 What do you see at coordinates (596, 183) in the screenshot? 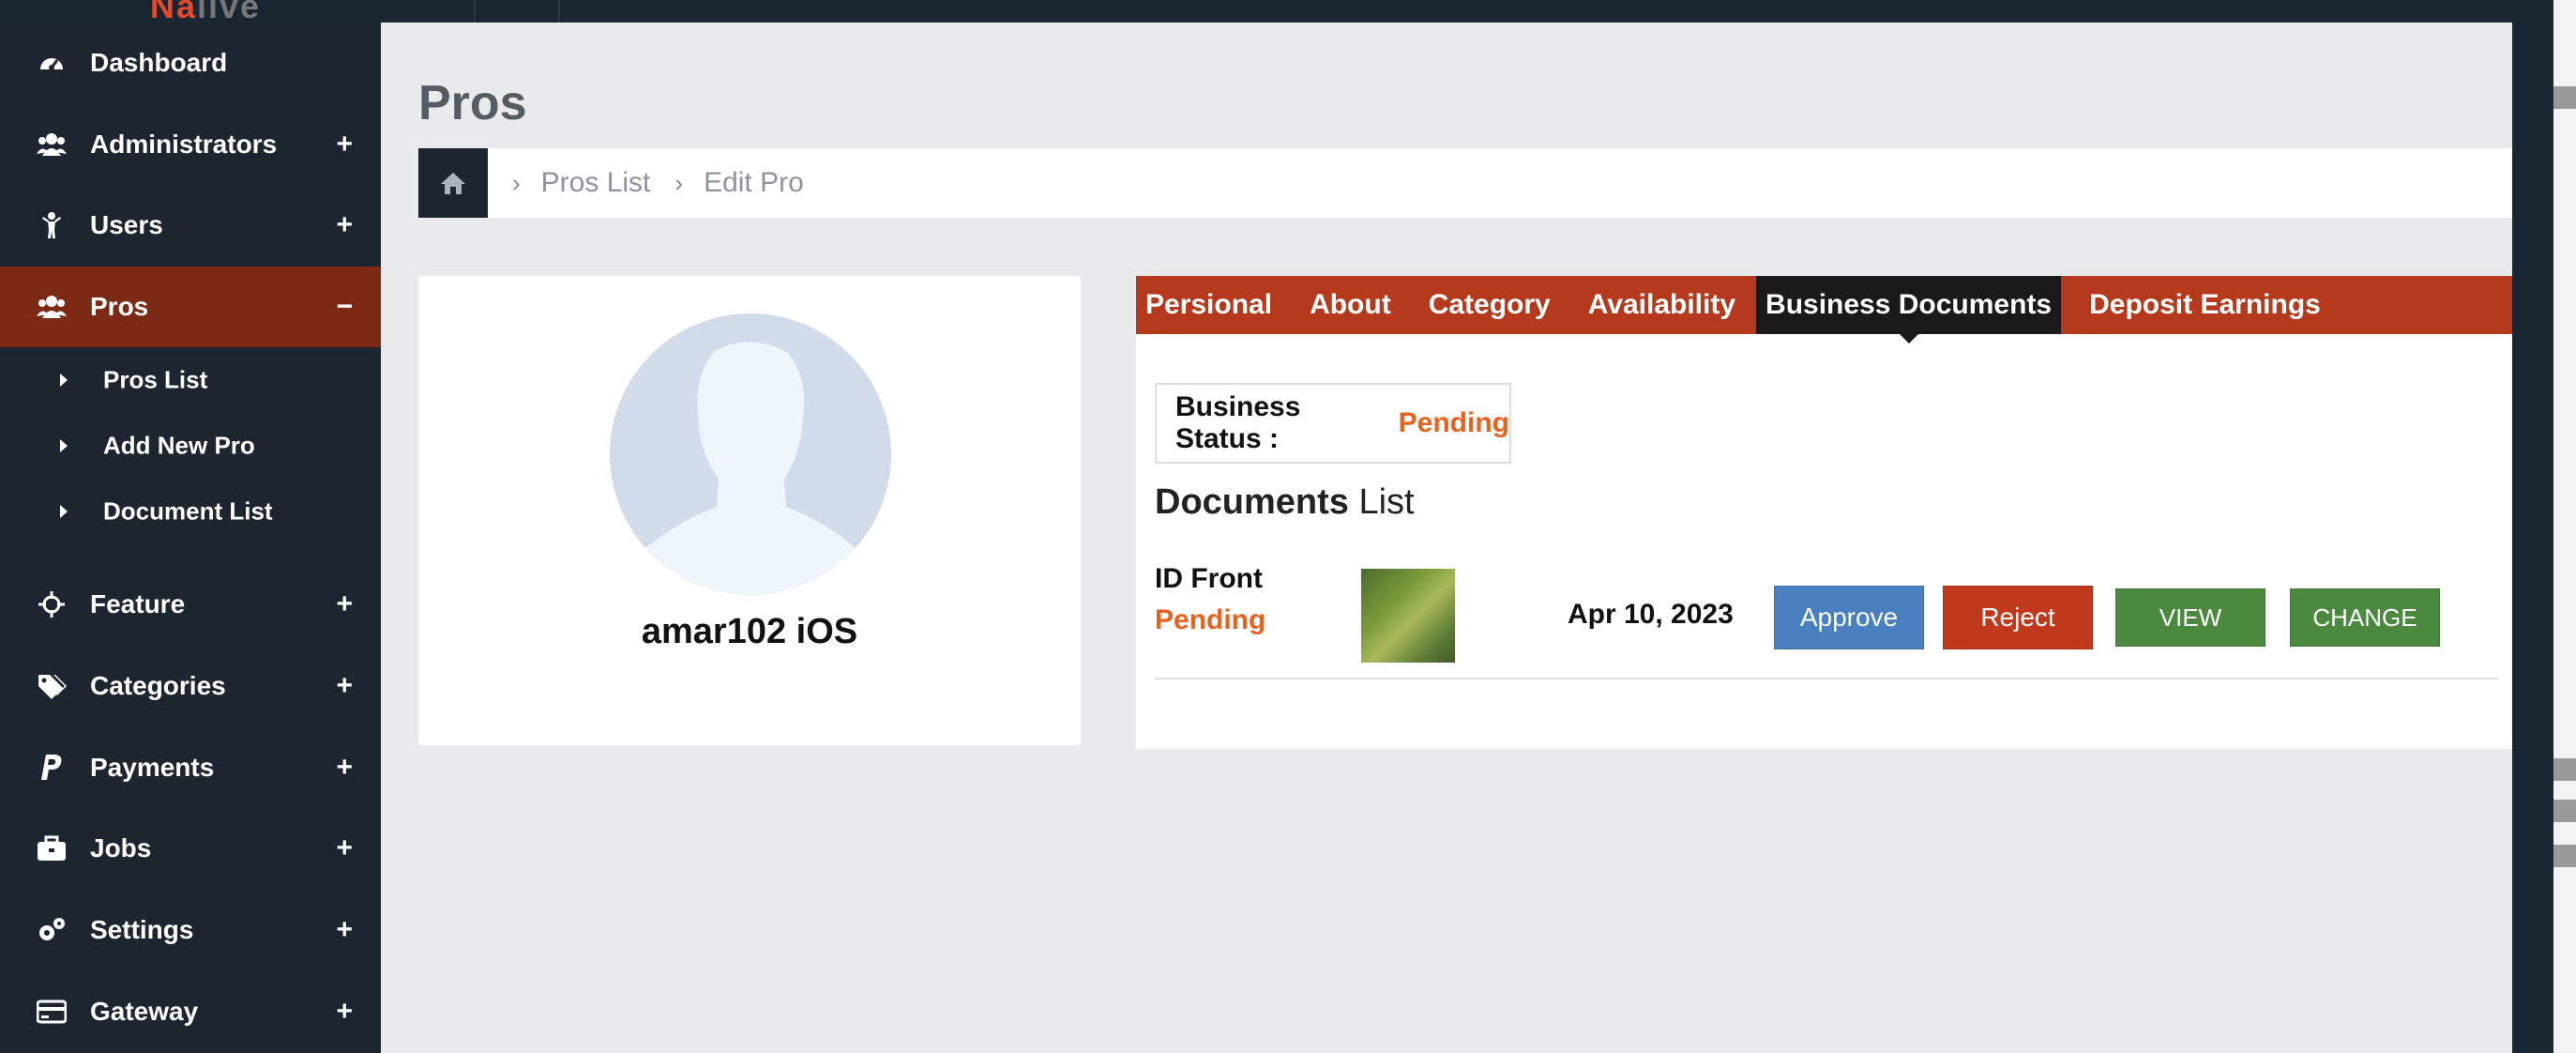
I see `breadcrumb-pros-list: Pros List` at bounding box center [596, 183].